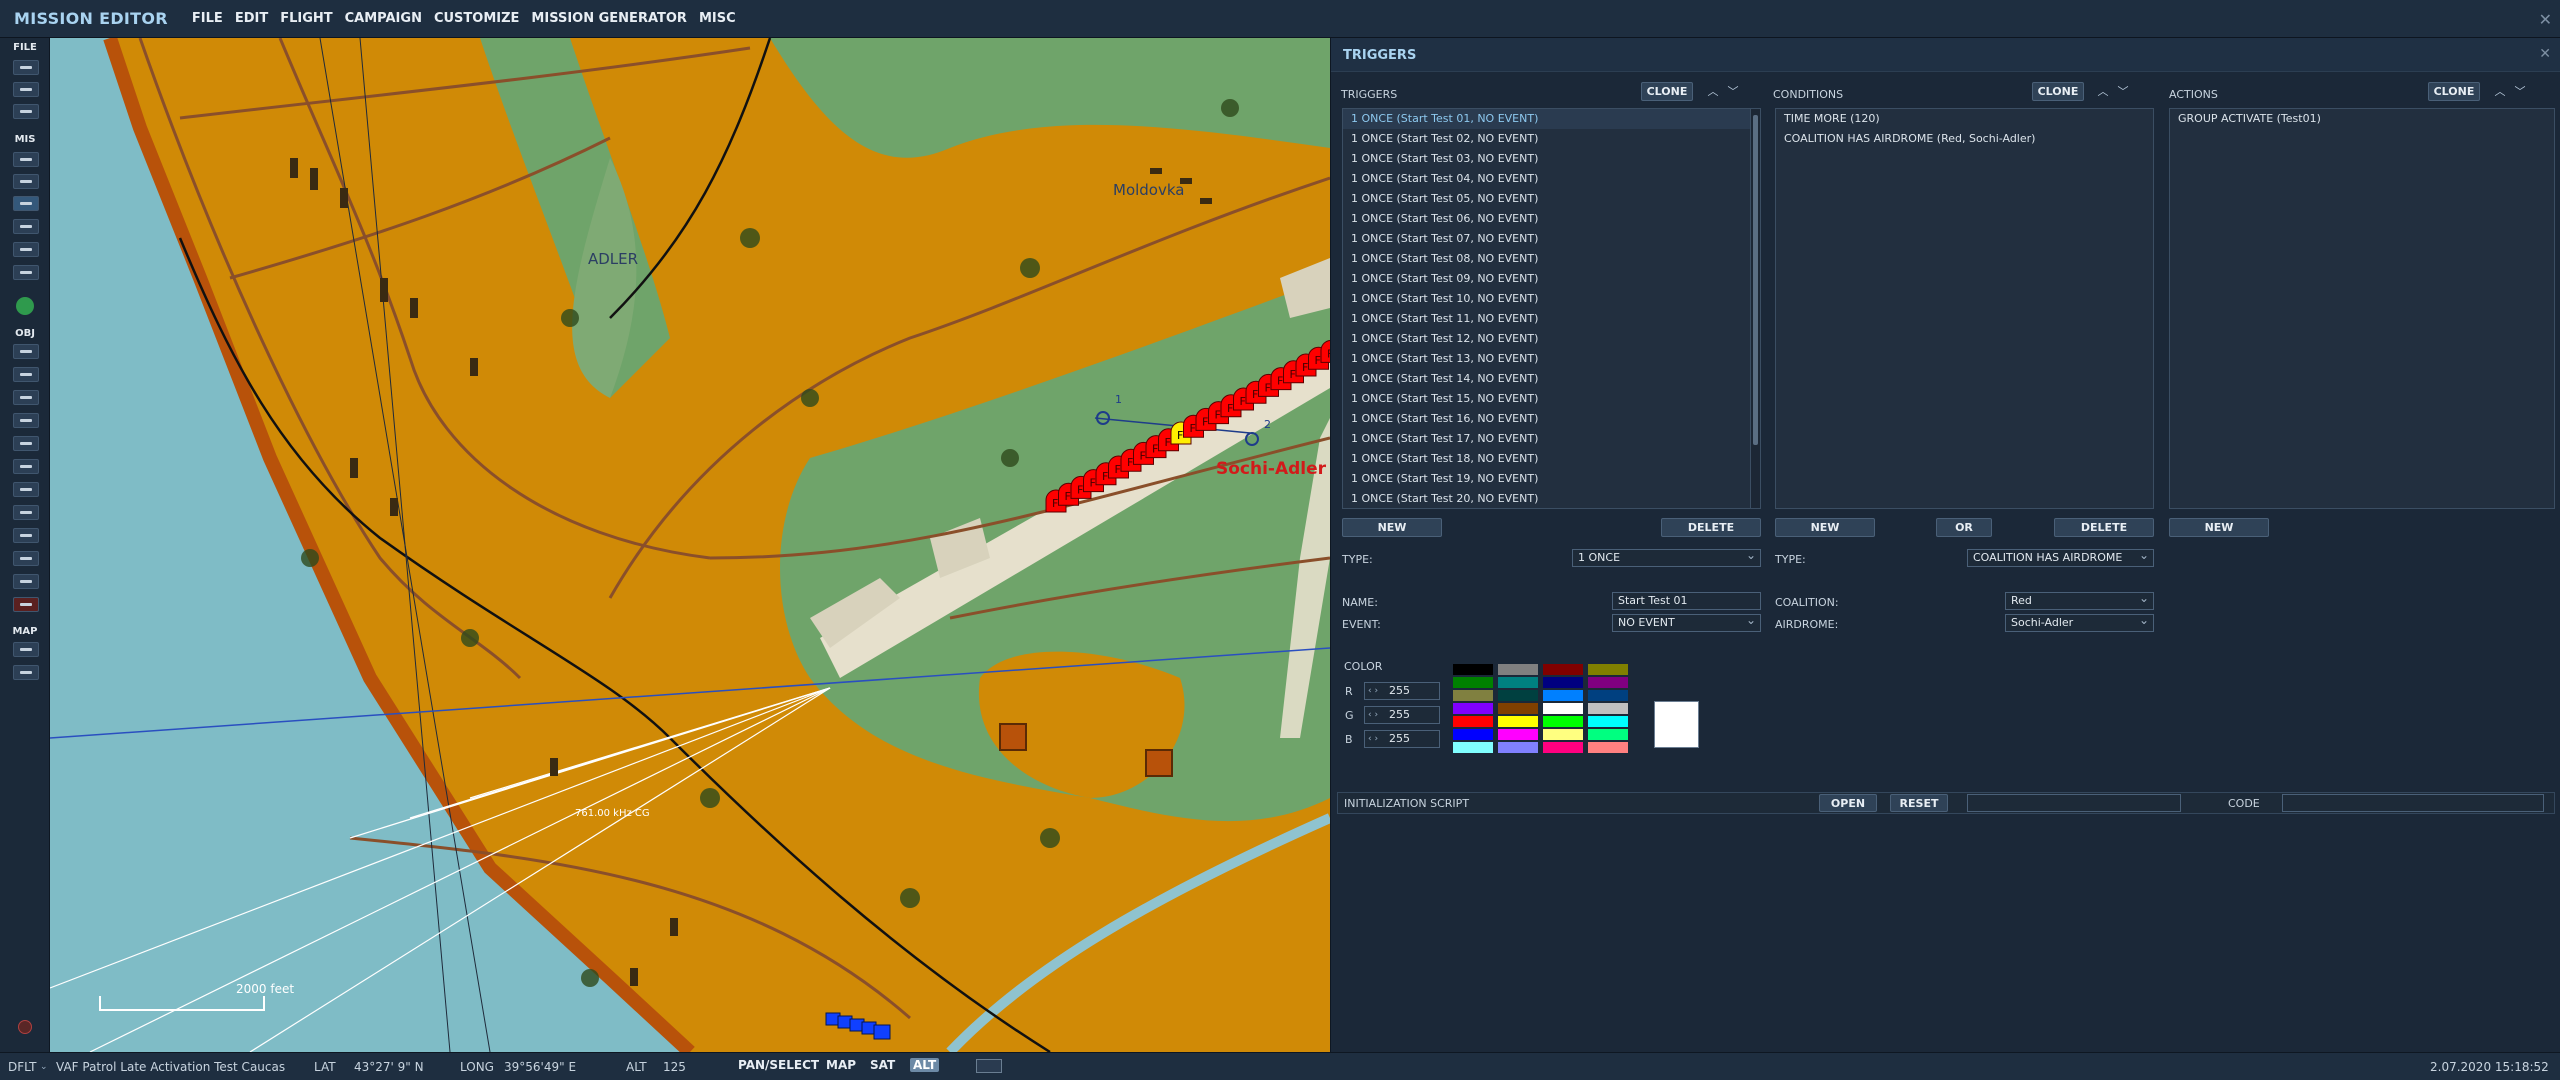 This screenshot has height=1080, width=2560. What do you see at coordinates (2520, 92) in the screenshot?
I see `action-move-down-icon: ﹀` at bounding box center [2520, 92].